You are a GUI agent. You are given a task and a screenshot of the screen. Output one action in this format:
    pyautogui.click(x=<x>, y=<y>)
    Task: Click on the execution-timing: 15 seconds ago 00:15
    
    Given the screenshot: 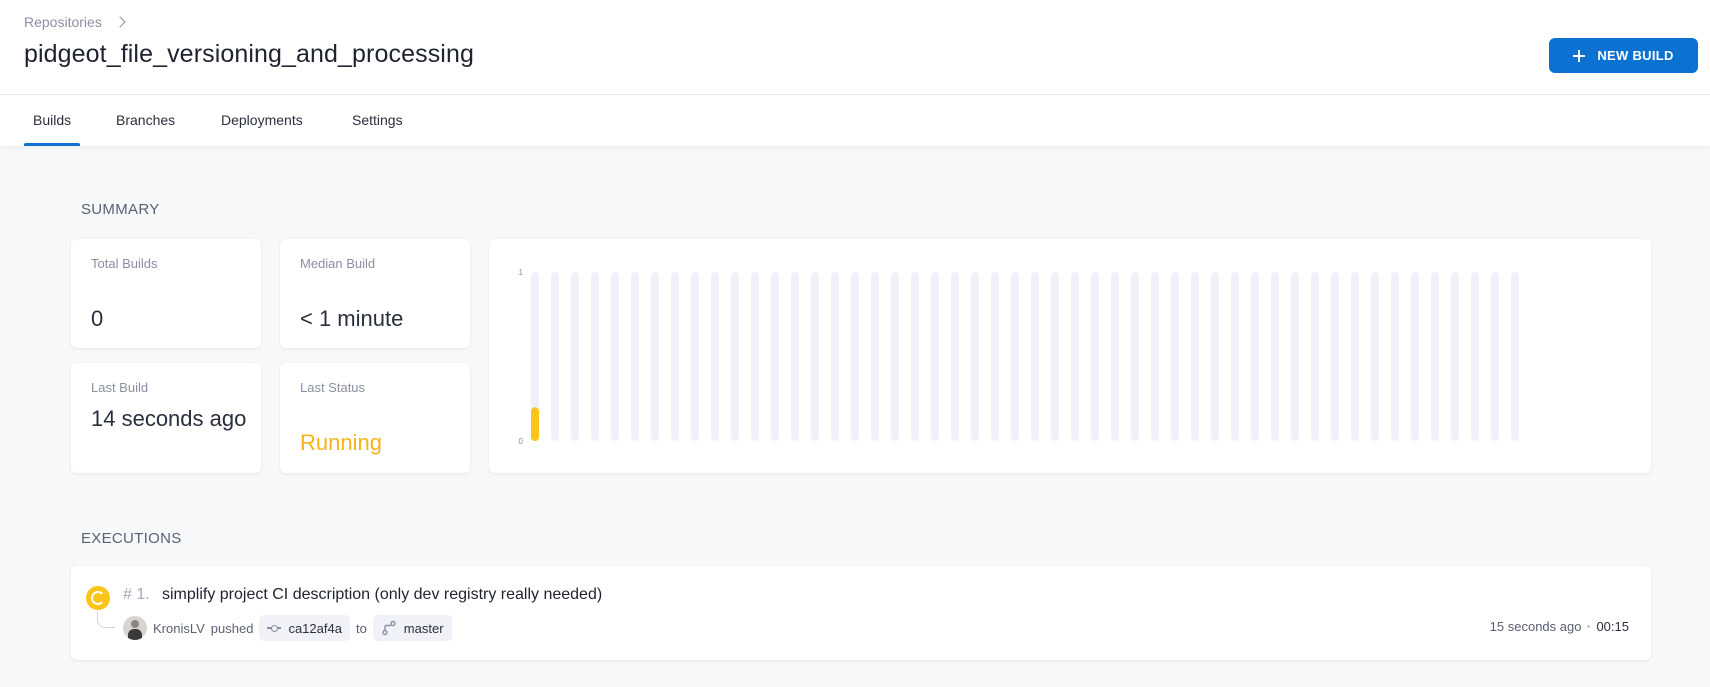 What is the action you would take?
    pyautogui.click(x=1559, y=626)
    